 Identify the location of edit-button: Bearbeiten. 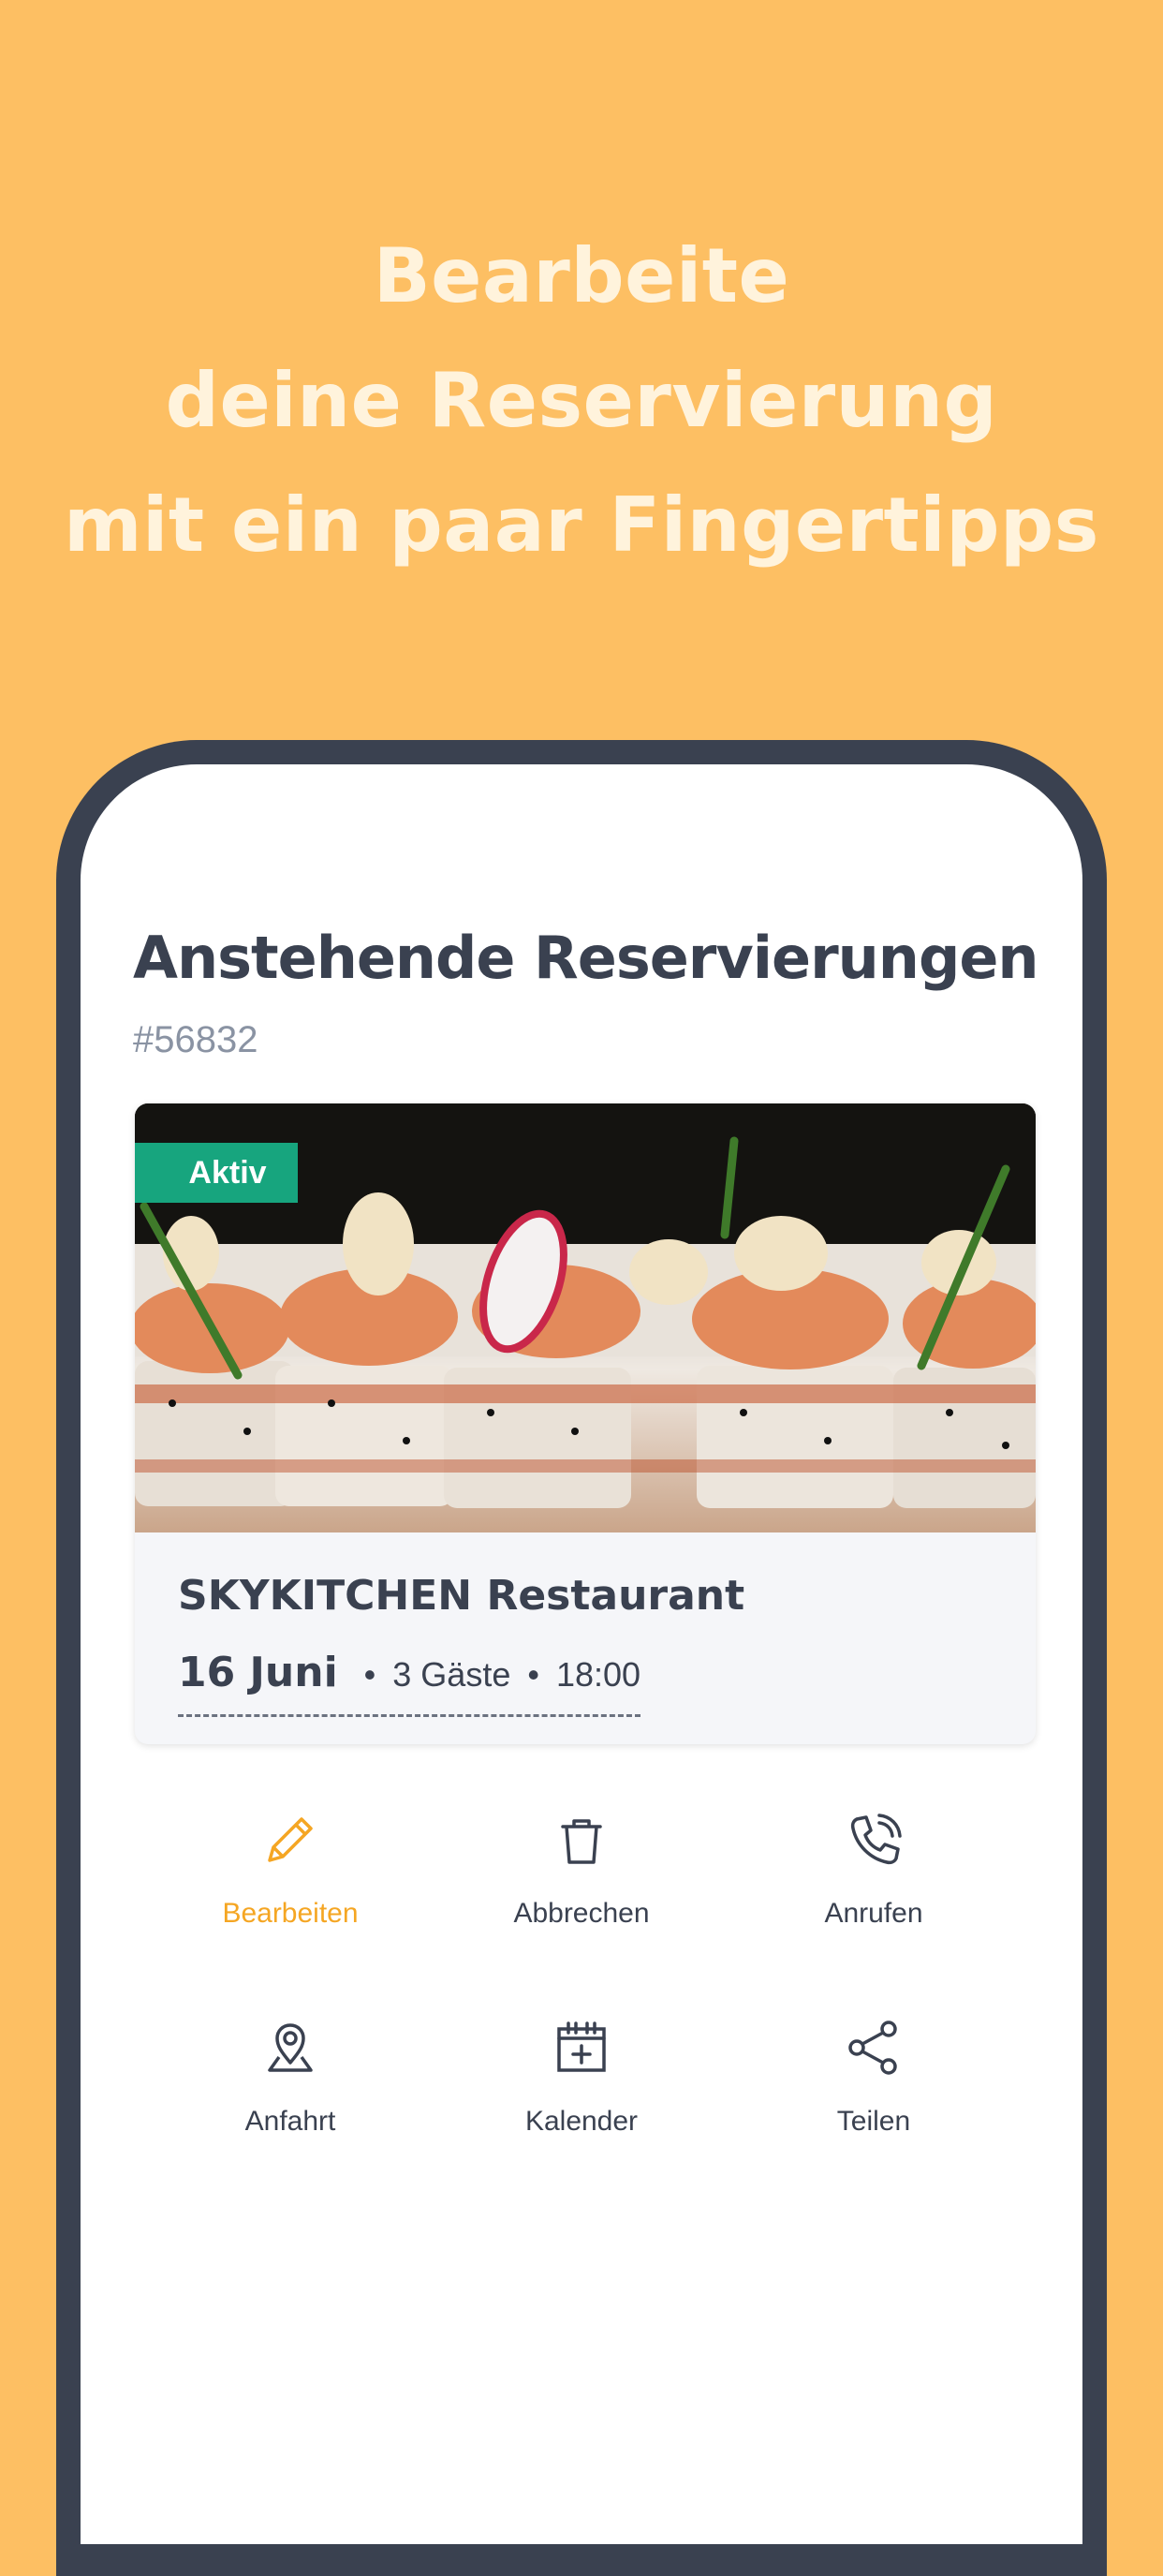
(290, 1868).